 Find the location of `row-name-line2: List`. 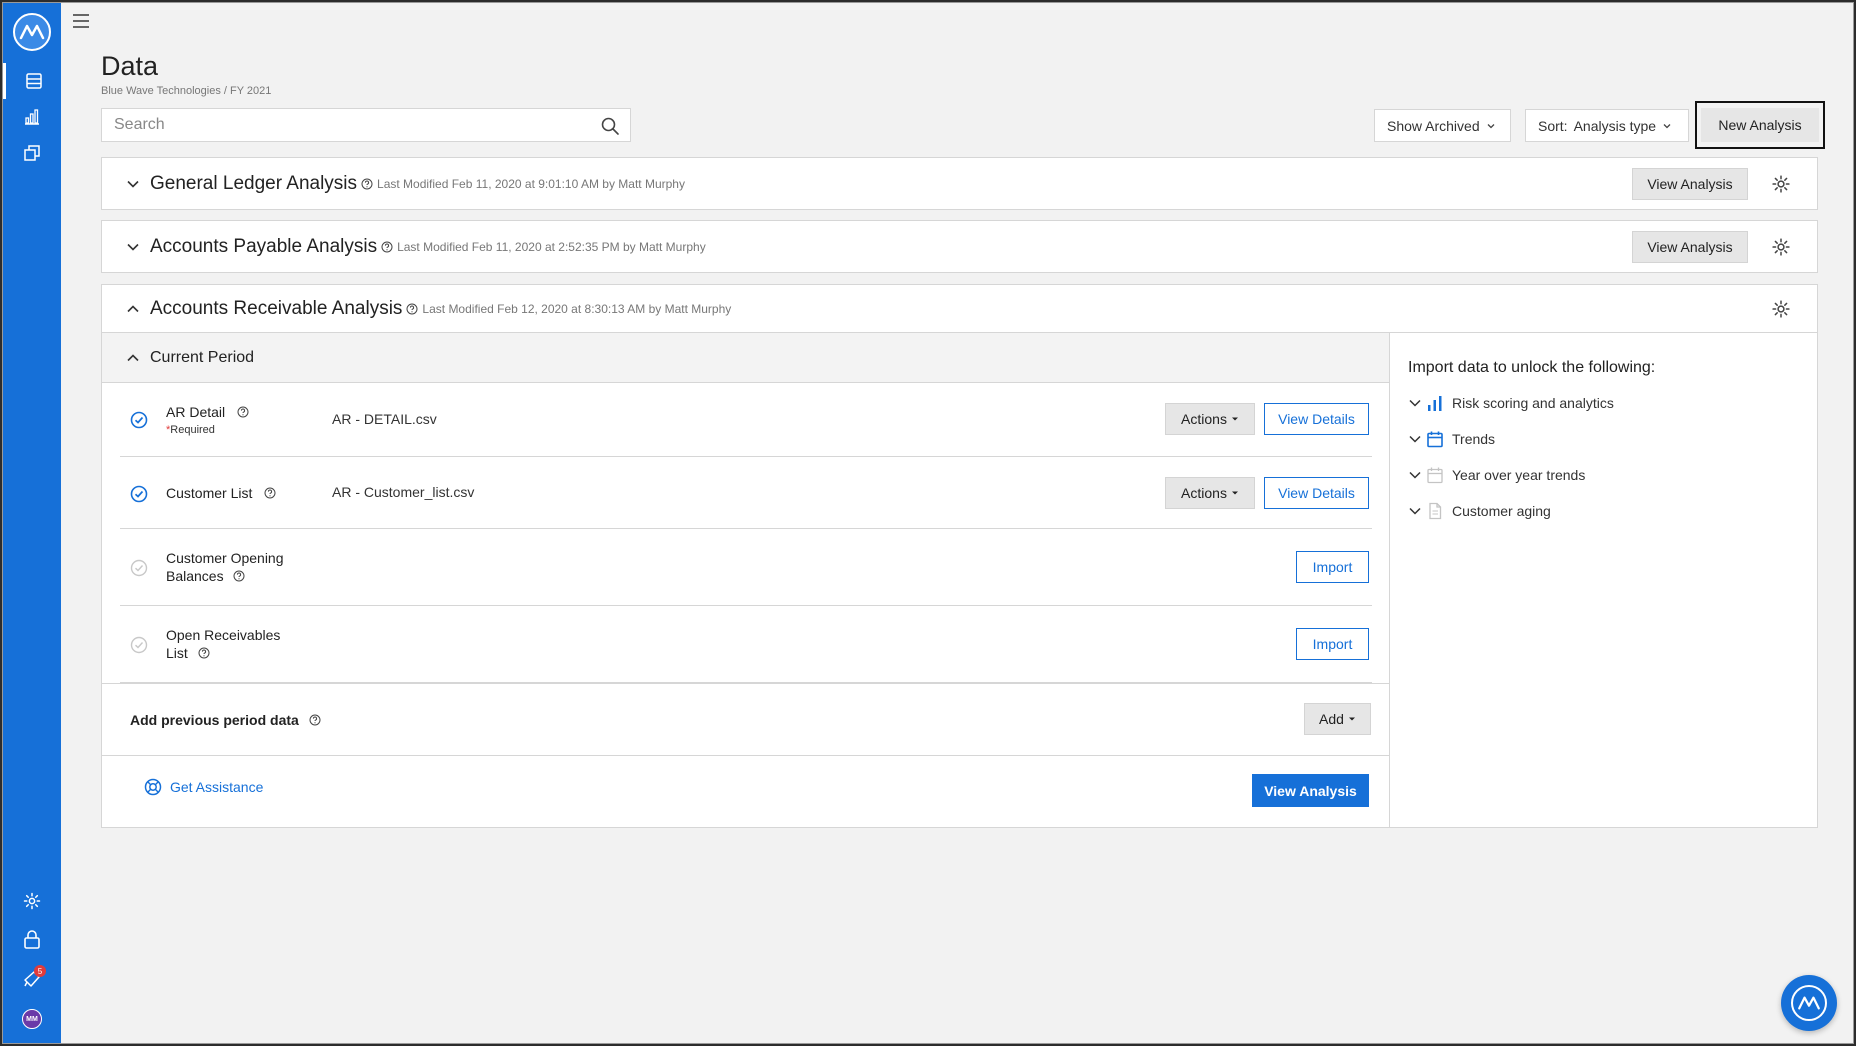

row-name-line2: List is located at coordinates (177, 653).